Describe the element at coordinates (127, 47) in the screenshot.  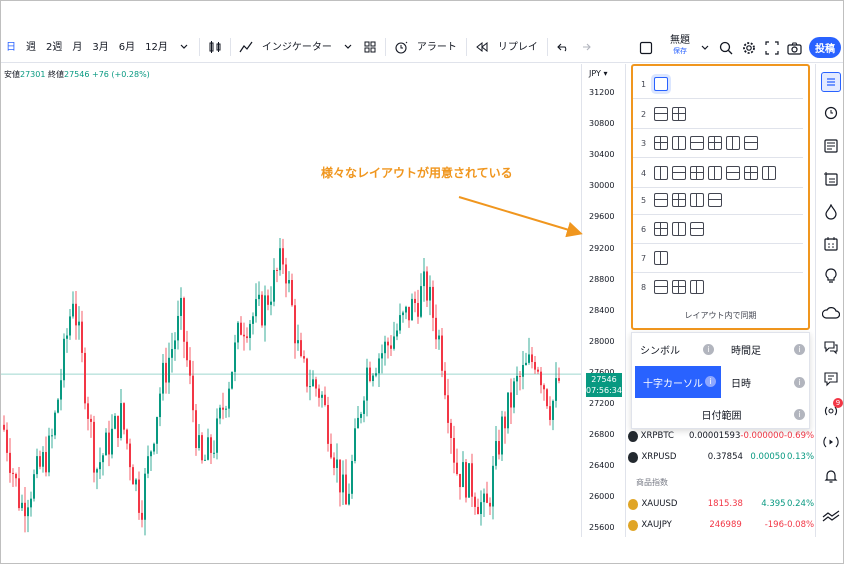
I see `interval-6month: 6月` at that location.